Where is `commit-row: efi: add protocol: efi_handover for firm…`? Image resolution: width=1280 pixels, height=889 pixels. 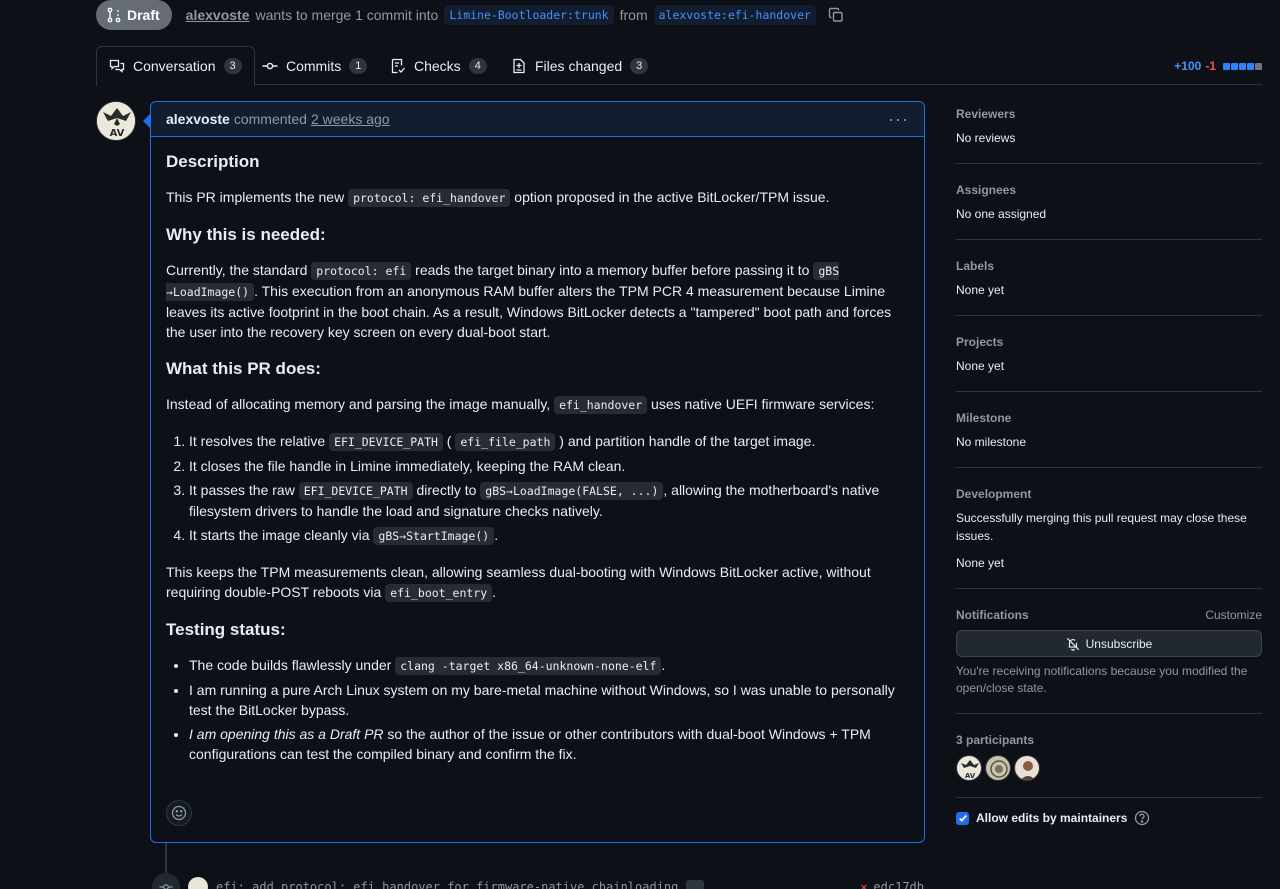 commit-row: efi: add protocol: efi_handover for firm… is located at coordinates (538, 880).